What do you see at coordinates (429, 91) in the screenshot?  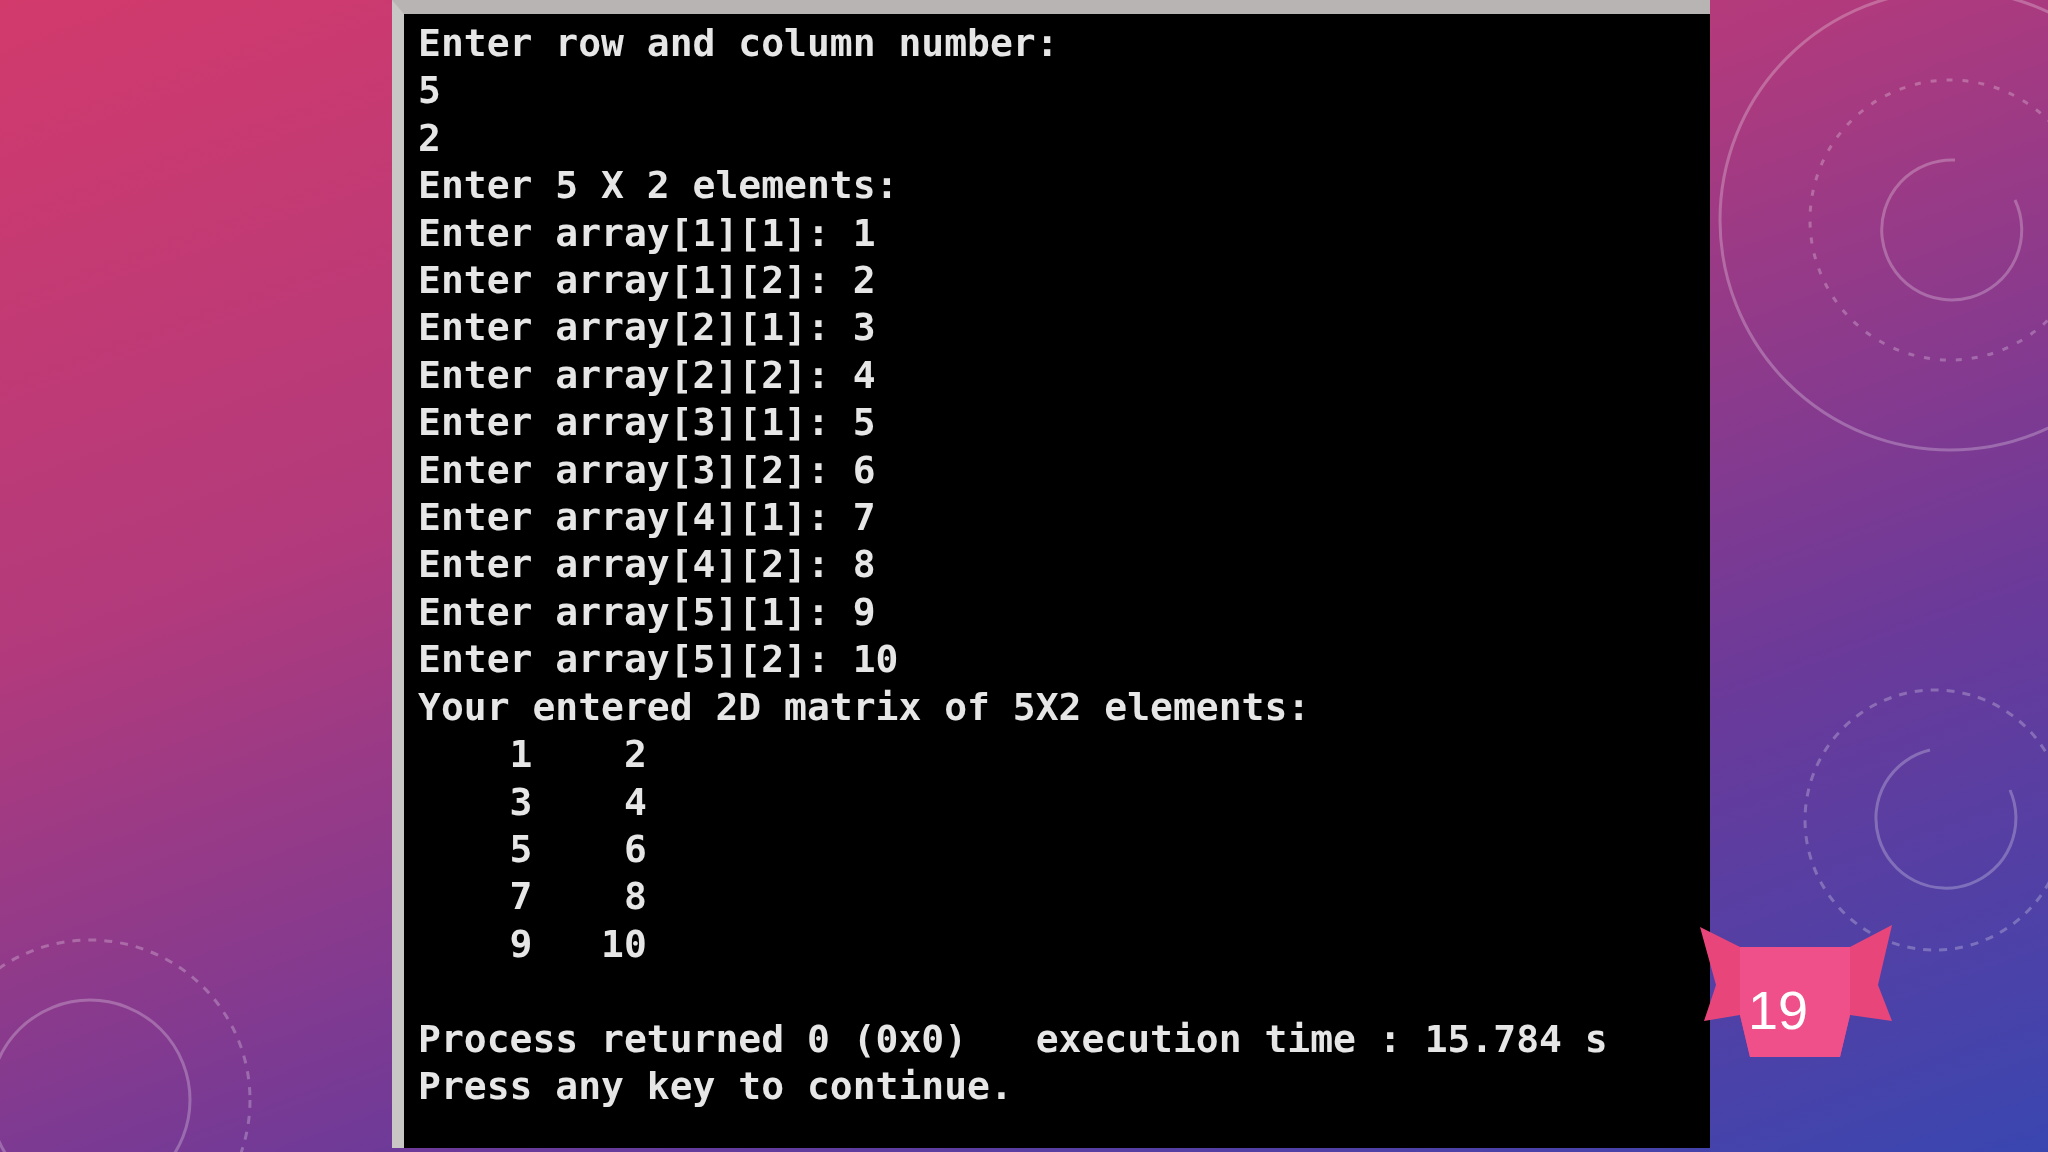 I see `console-line: 5` at bounding box center [429, 91].